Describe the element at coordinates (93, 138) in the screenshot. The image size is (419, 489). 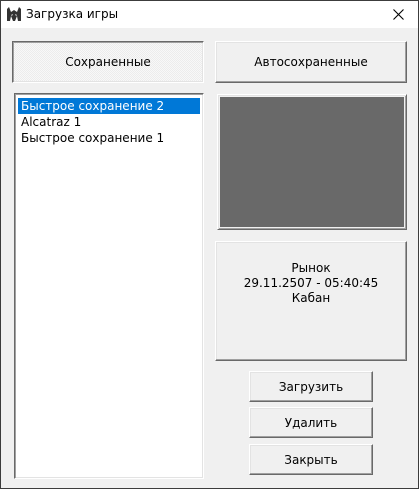
I see `list-item-label: Быстрое сохранение 1` at that location.